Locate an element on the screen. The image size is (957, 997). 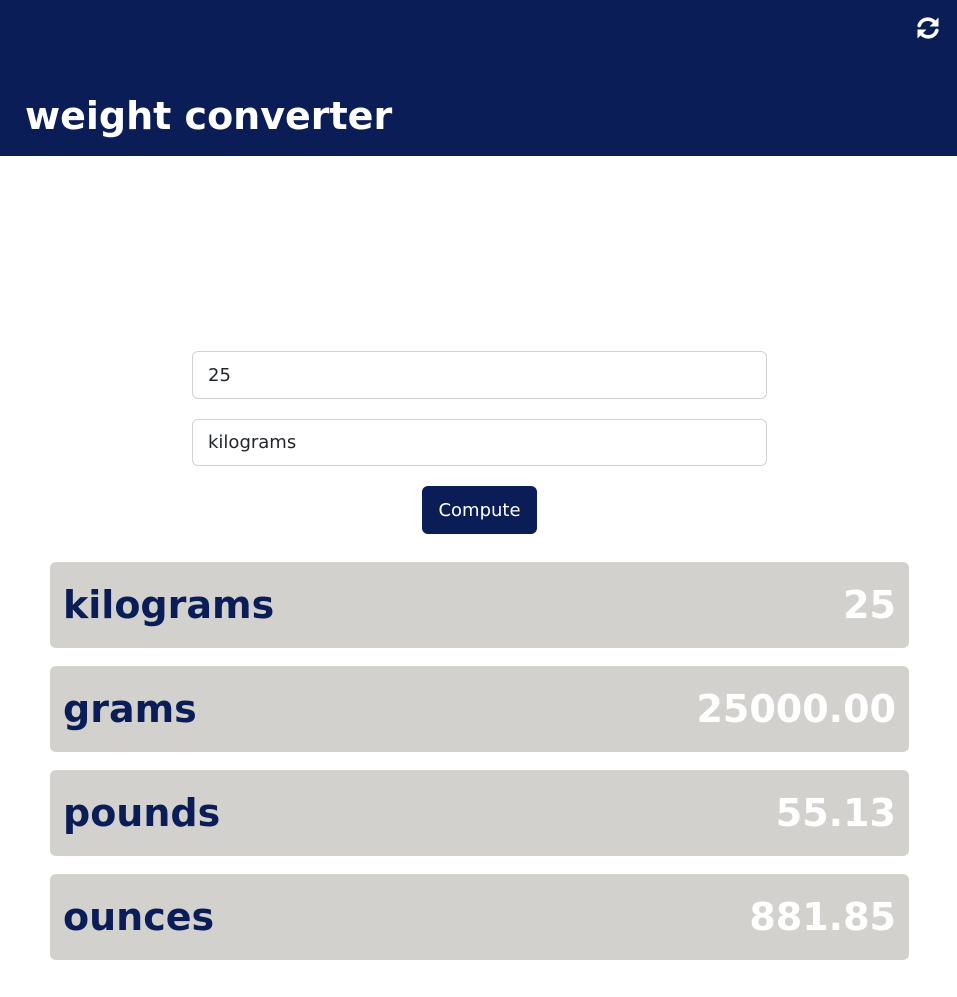
result-value: 55.13 is located at coordinates (835, 813).